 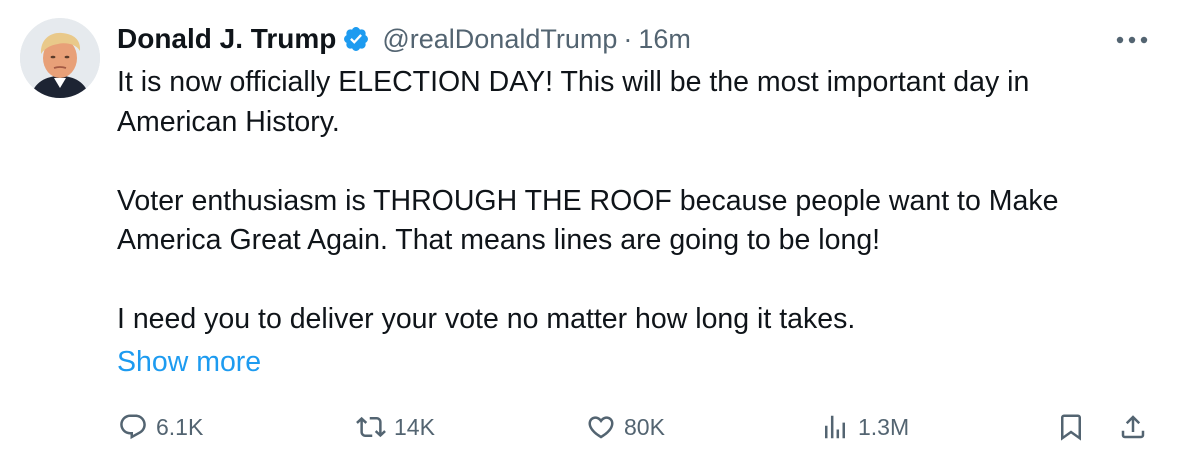 I want to click on handle: @realDonaldTrump, so click(x=499, y=39).